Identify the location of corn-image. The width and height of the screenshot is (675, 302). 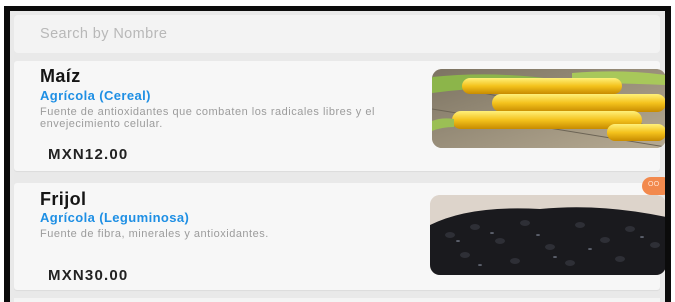
(548, 108).